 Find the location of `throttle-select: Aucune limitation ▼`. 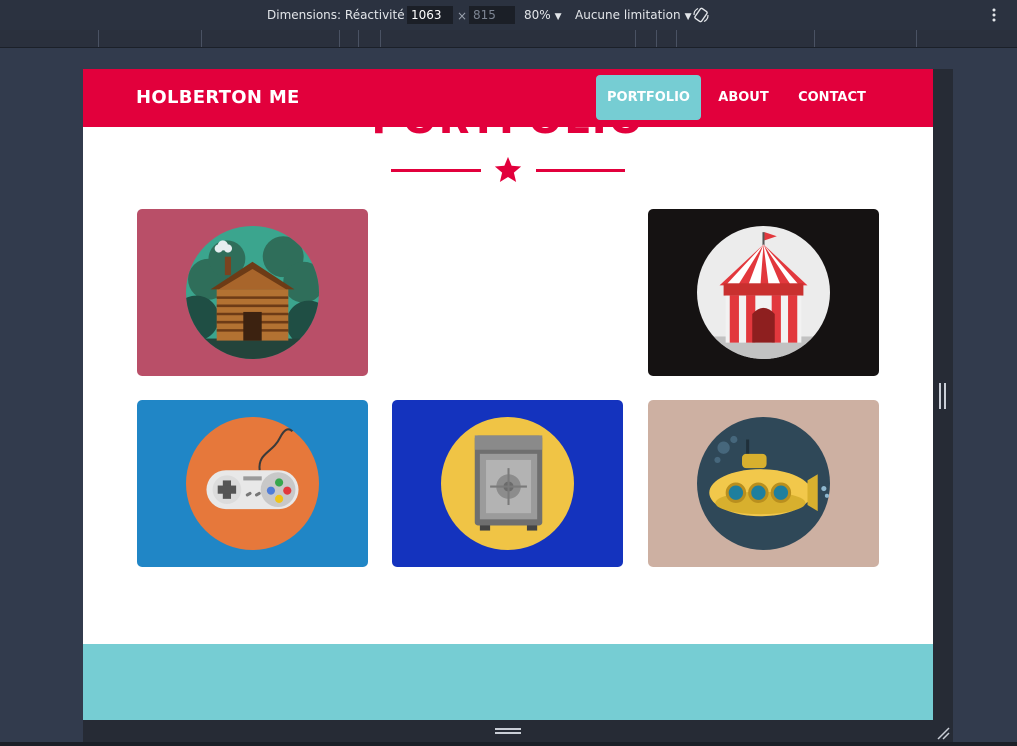

throttle-select: Aucune limitation ▼ is located at coordinates (633, 15).